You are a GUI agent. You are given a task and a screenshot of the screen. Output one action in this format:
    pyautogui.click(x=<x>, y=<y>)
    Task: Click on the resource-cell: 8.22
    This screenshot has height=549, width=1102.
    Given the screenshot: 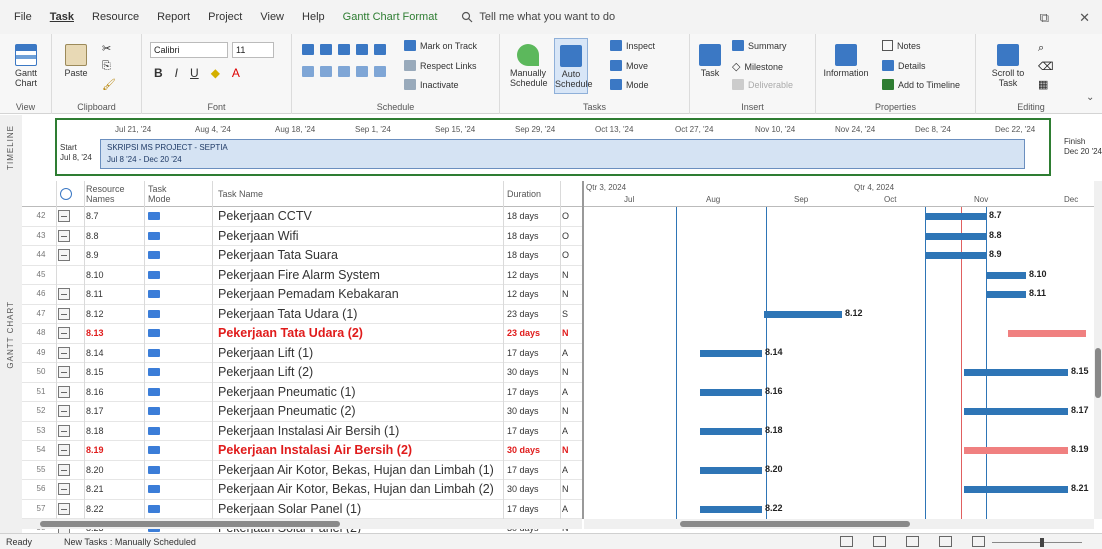 What is the action you would take?
    pyautogui.click(x=95, y=509)
    